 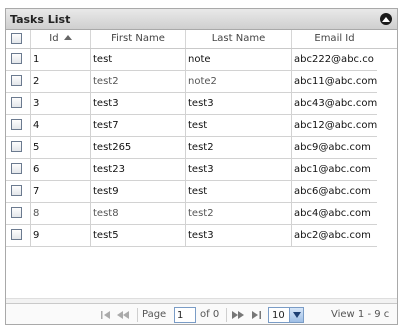 What do you see at coordinates (238, 317) in the screenshot?
I see `next-page-icon` at bounding box center [238, 317].